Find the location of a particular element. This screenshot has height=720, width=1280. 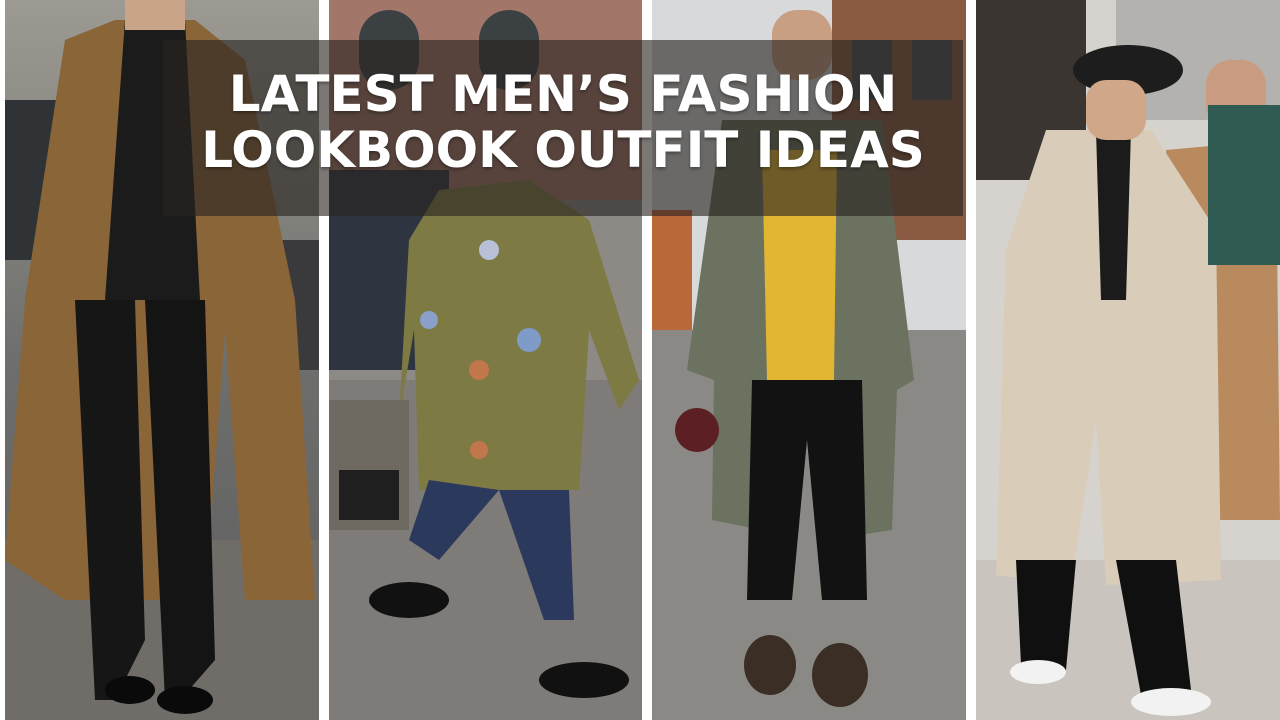

headline-line-1: LATEST MEN’S FASHION is located at coordinates (563, 94).